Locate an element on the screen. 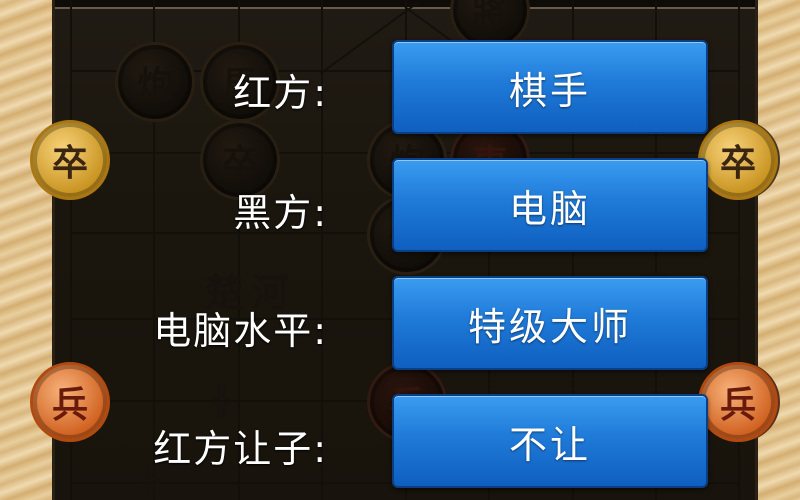 Image resolution: width=800 pixels, height=500 pixels. ai-level-button: 特级大师 is located at coordinates (550, 323).